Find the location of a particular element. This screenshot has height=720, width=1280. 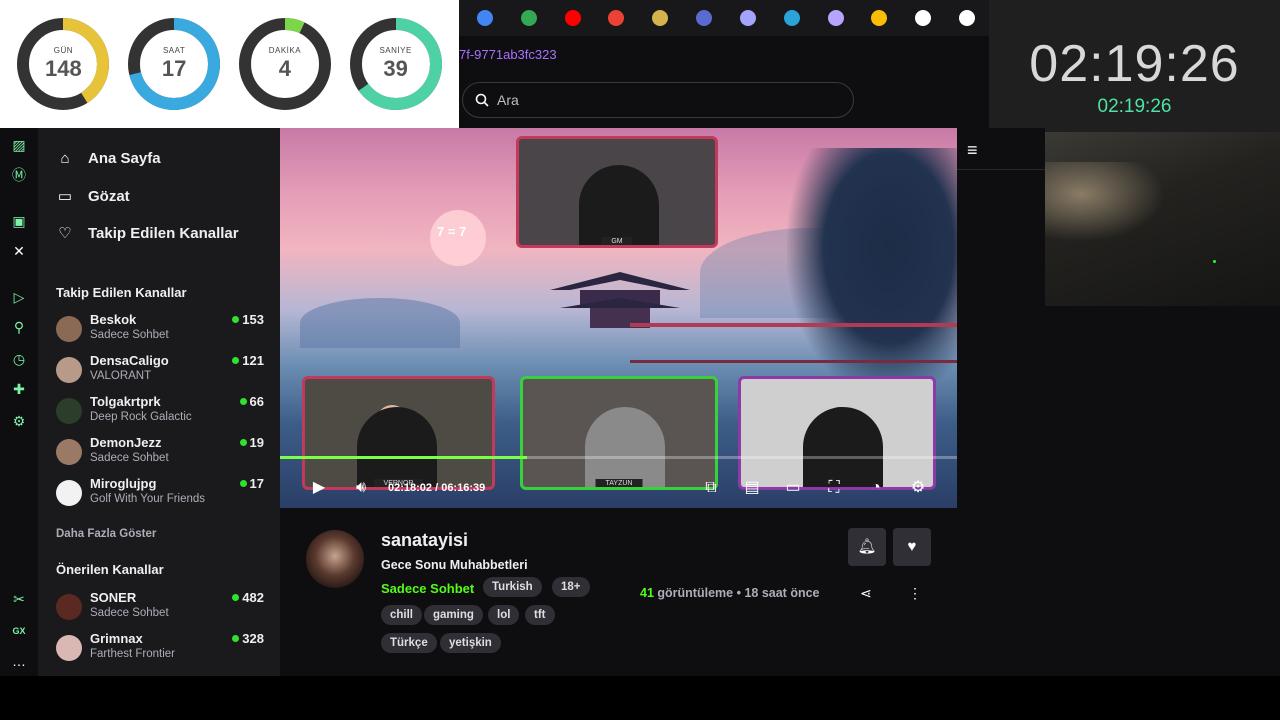

channel-name-heading: sanatayisi is located at coordinates (424, 540).